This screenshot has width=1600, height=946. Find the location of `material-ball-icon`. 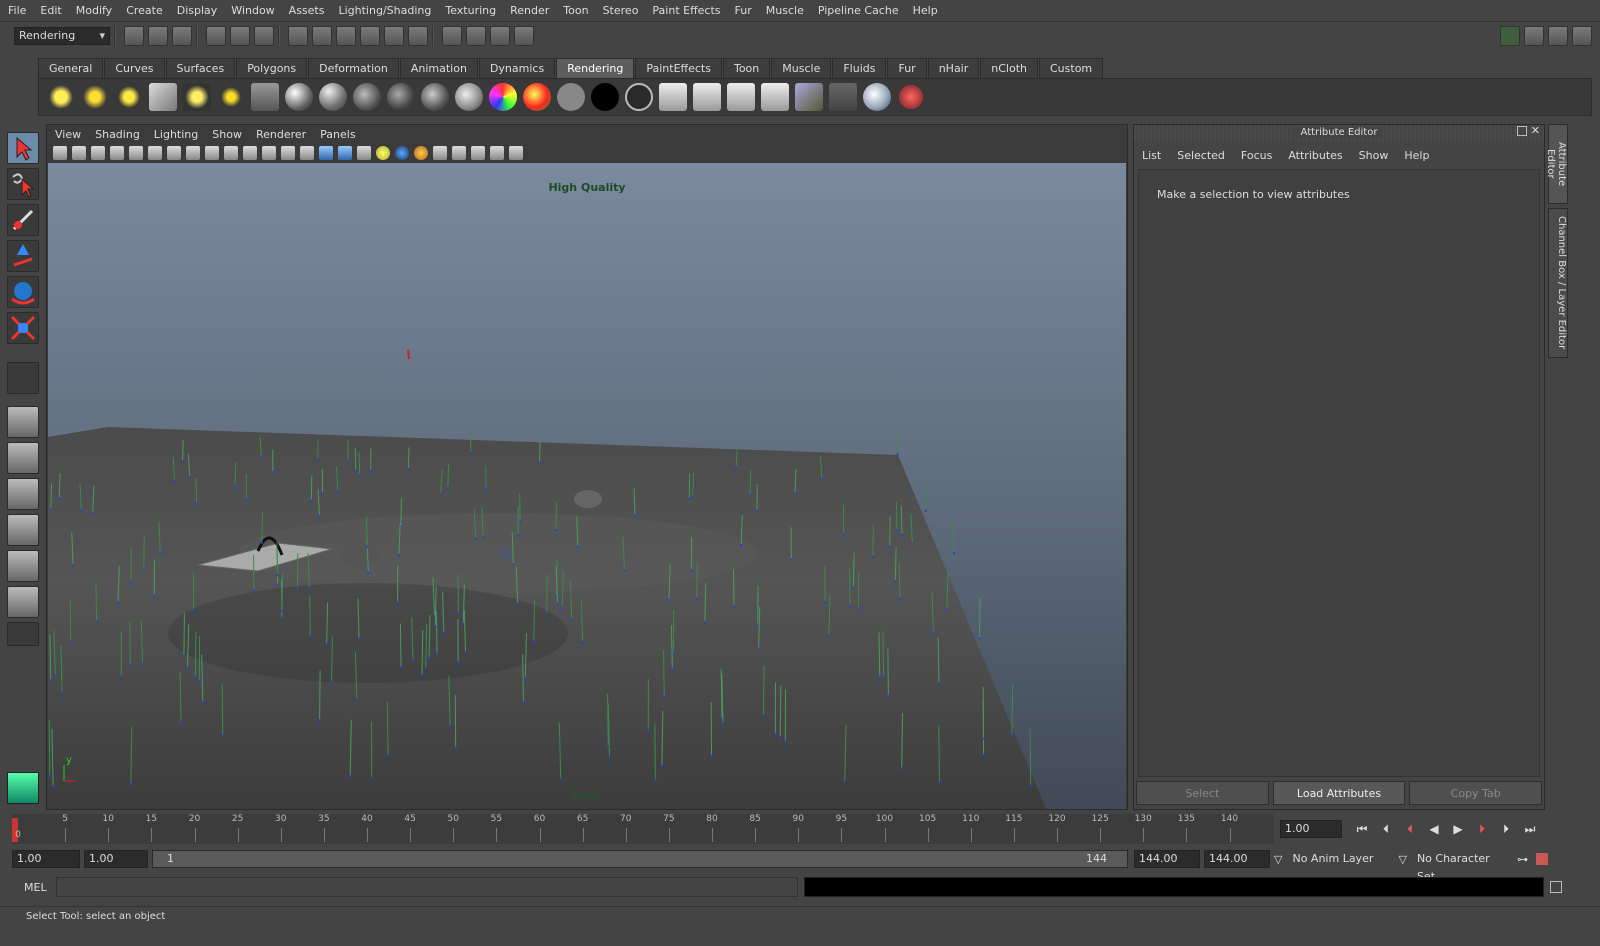

material-ball-icon is located at coordinates (877, 97).